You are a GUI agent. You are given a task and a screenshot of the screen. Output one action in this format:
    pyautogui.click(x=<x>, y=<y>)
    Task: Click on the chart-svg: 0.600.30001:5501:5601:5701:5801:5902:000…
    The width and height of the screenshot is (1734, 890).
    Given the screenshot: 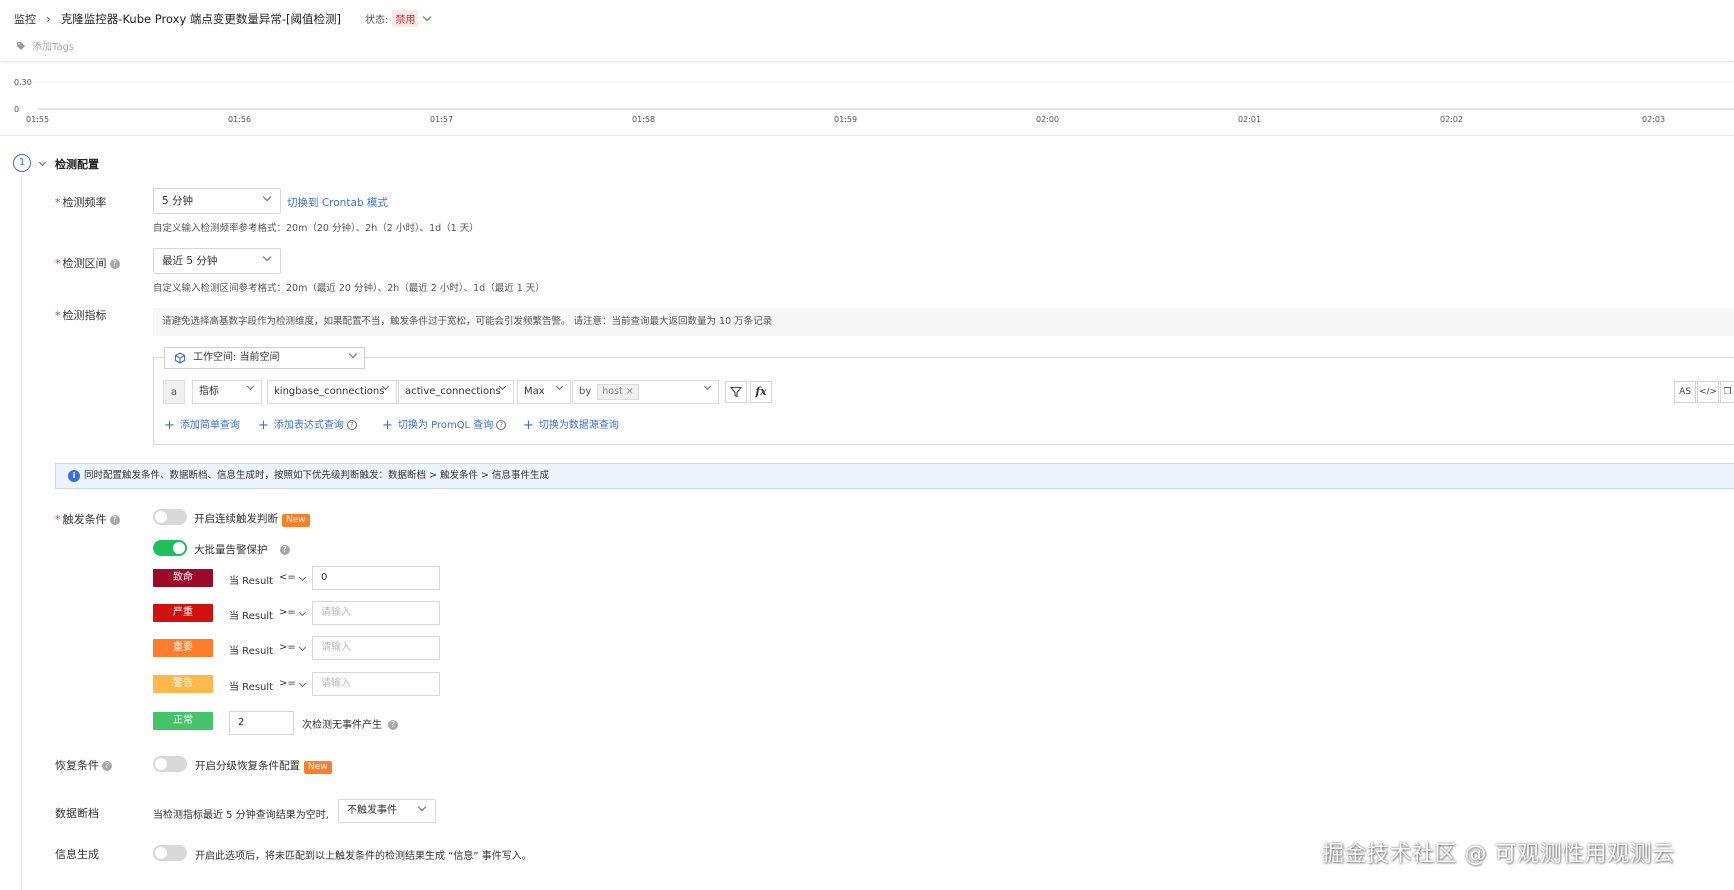 What is the action you would take?
    pyautogui.click(x=874, y=88)
    